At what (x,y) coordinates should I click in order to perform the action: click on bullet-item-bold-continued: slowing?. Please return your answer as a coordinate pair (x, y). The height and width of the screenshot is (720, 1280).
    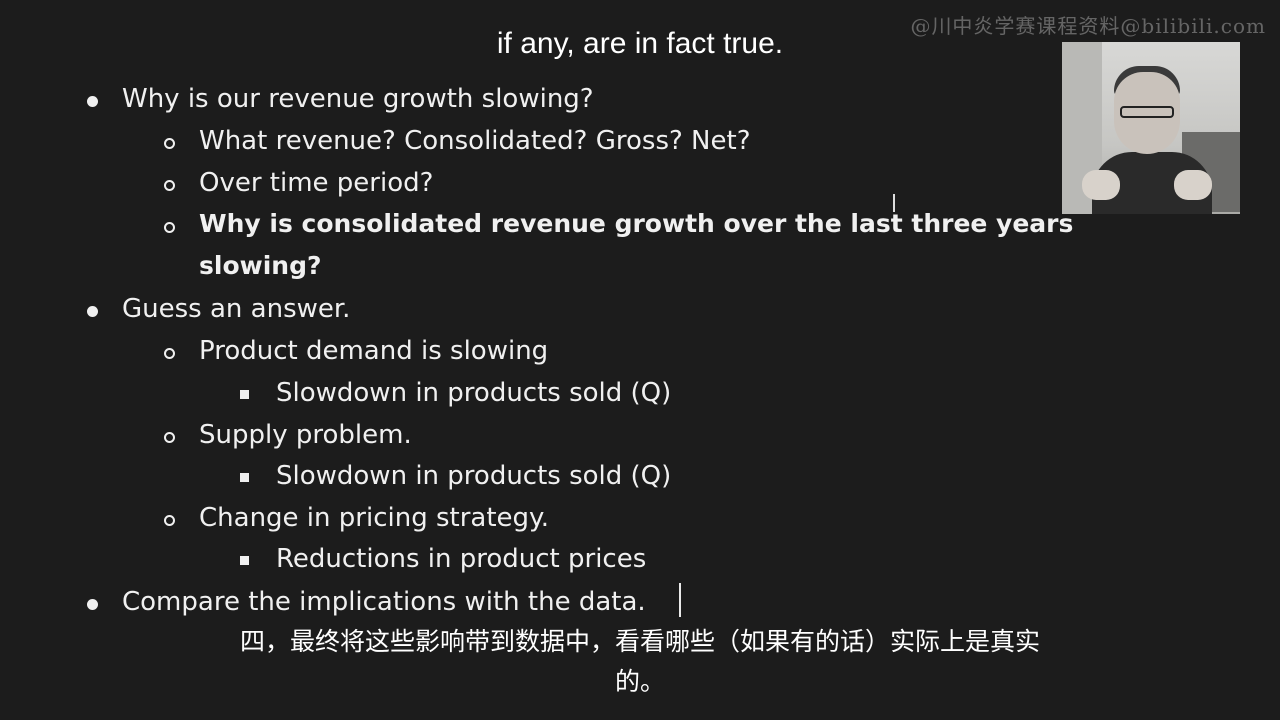
    Looking at the image, I should click on (260, 265).